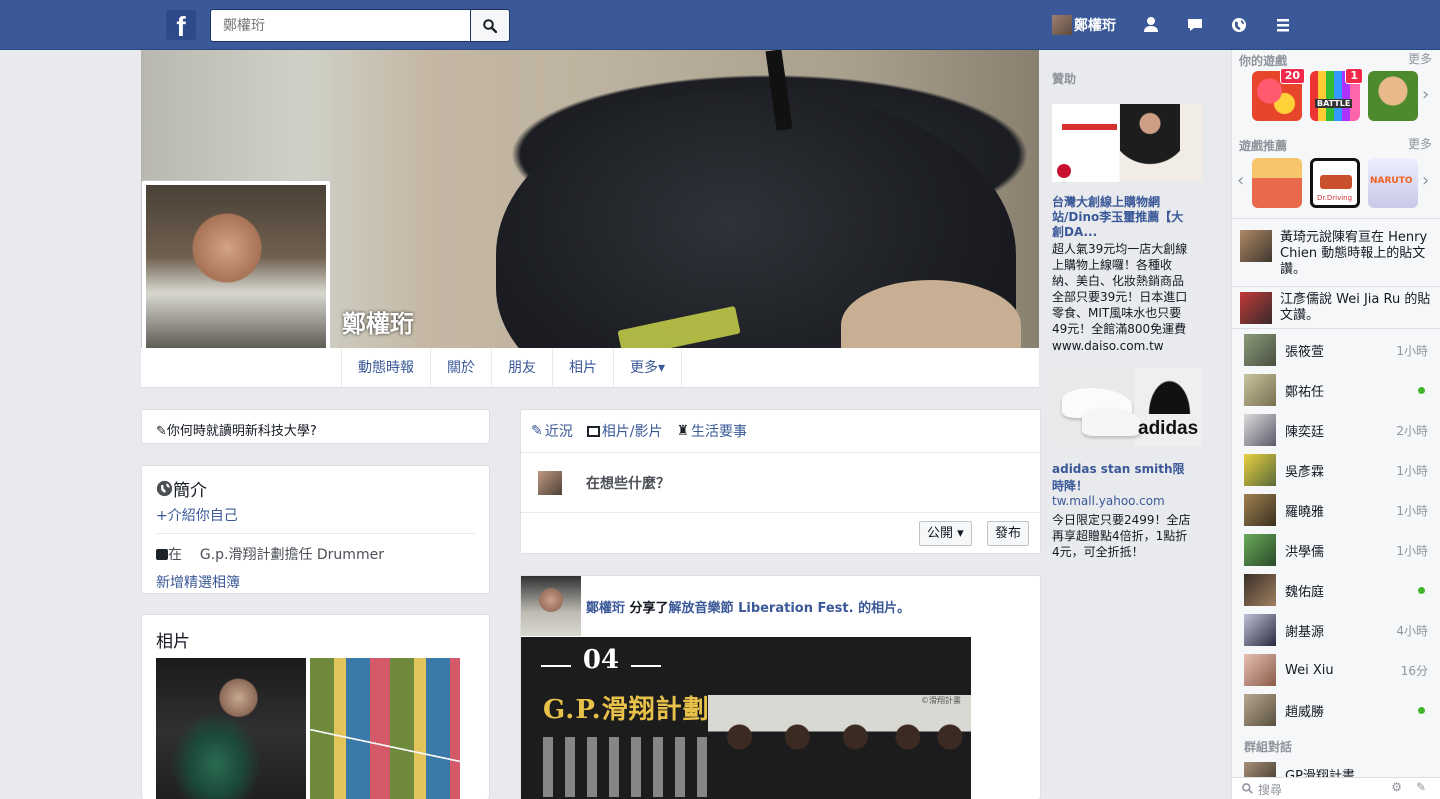 This screenshot has height=799, width=1440. Describe the element at coordinates (1336, 670) in the screenshot. I see `contact-item: Wei Xiu 16分` at that location.